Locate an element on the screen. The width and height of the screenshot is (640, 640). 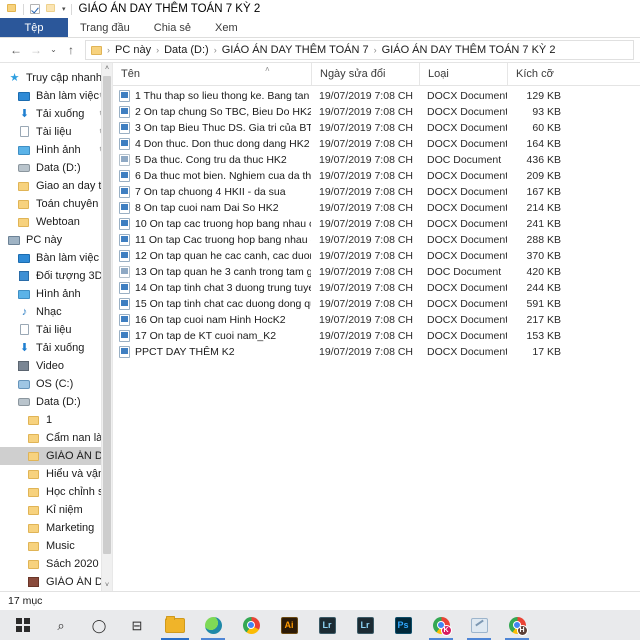
file-explorer-button is located at coordinates (175, 625).